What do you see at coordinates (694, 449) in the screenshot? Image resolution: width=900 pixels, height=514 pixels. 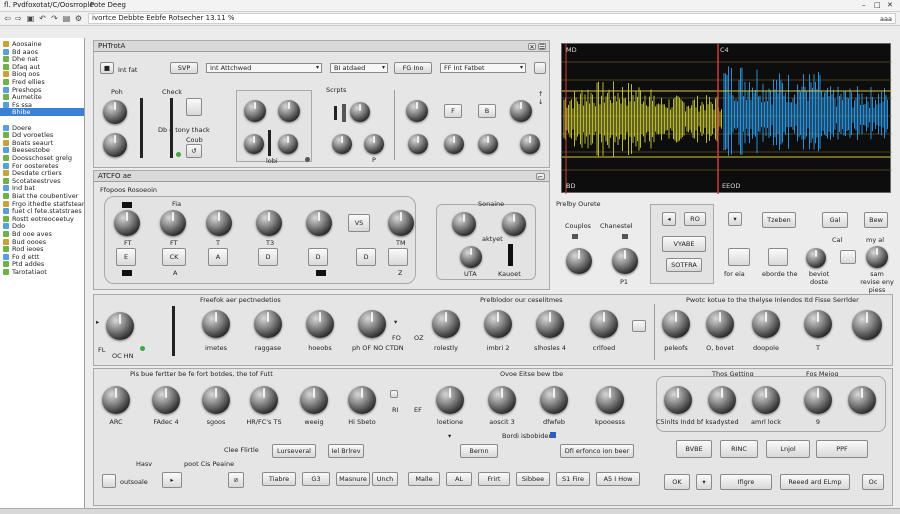 I see `bvbe-button: BVBE` at bounding box center [694, 449].